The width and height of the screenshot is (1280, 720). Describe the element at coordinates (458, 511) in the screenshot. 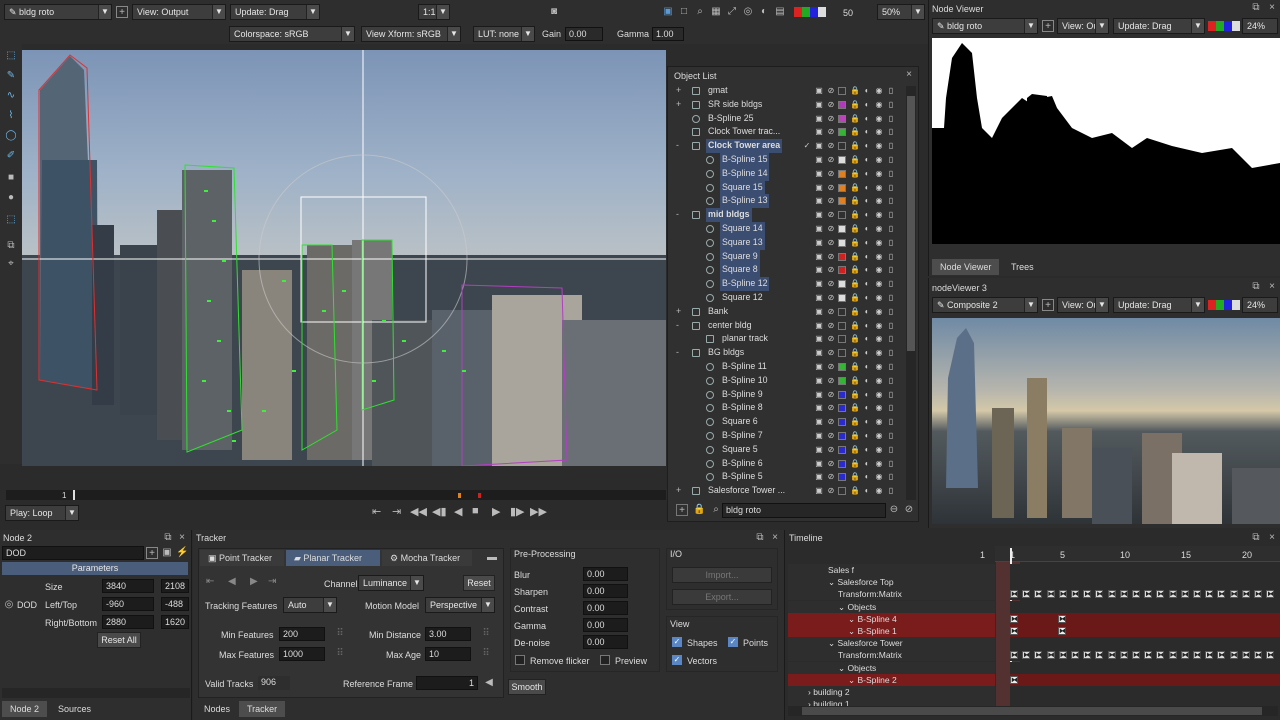

I see `play-back-icon: ◀` at that location.